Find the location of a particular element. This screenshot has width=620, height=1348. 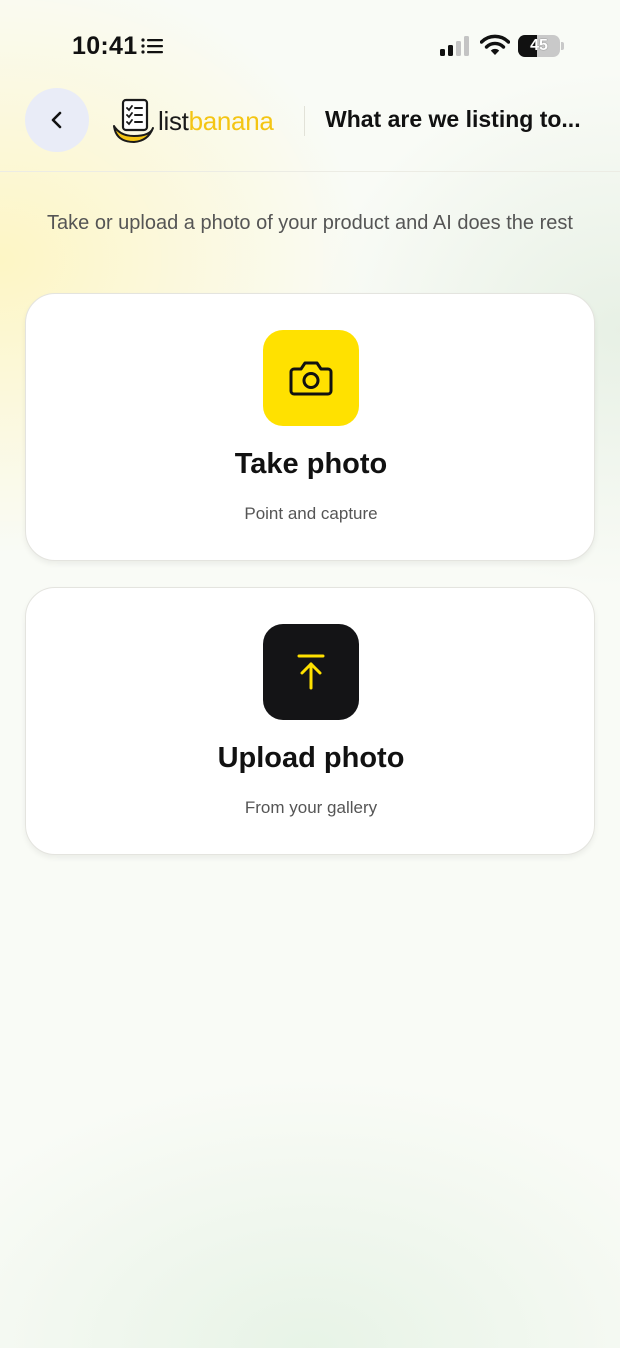

take-photo-subtitle: Point and capture is located at coordinates (311, 513).